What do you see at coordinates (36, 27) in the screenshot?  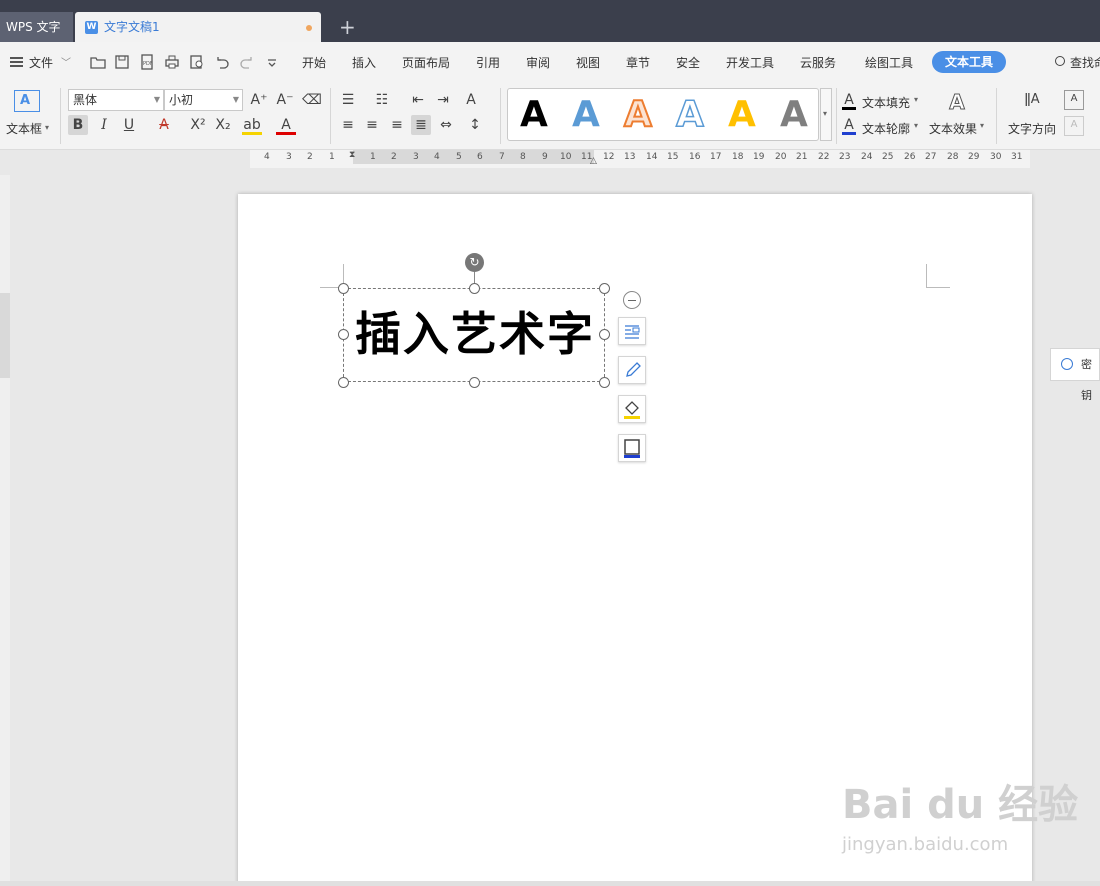 I see `app-tab: WPS 文字` at bounding box center [36, 27].